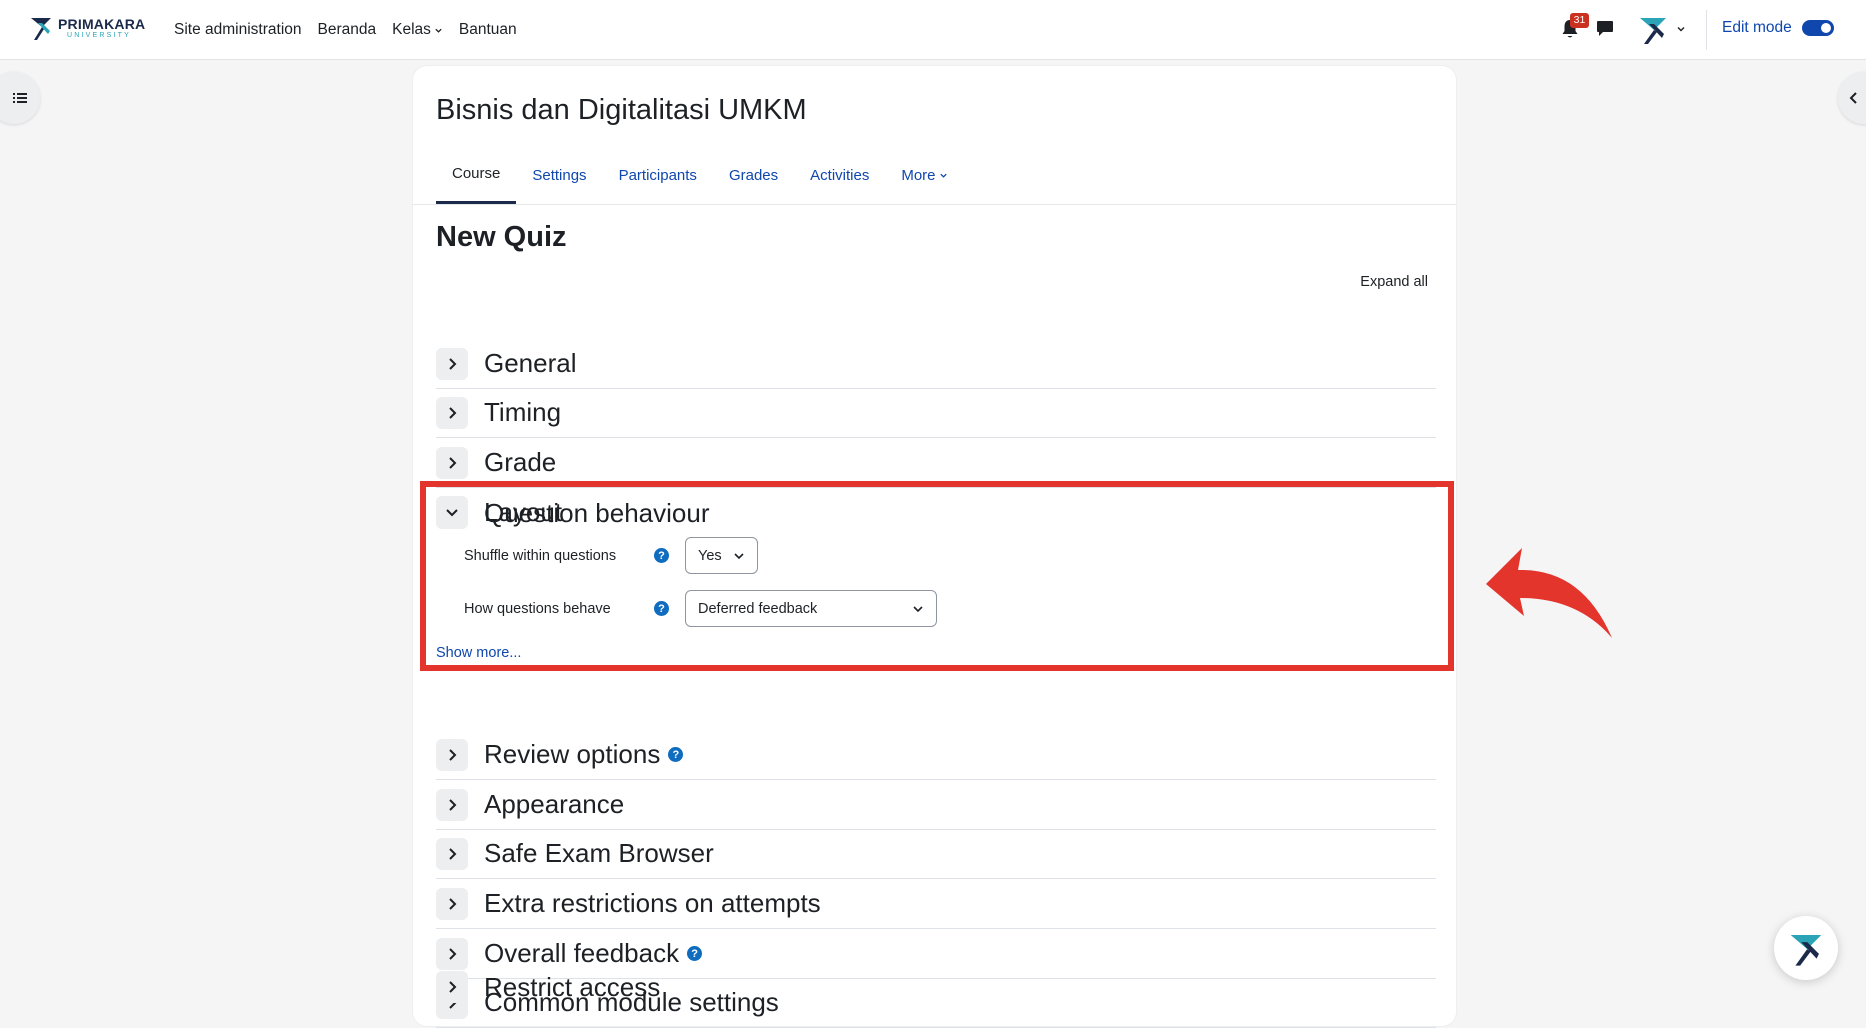 The width and height of the screenshot is (1866, 1028). I want to click on how-questions-behave-row: How questions behave ? Deferred feedback, so click(700, 608).